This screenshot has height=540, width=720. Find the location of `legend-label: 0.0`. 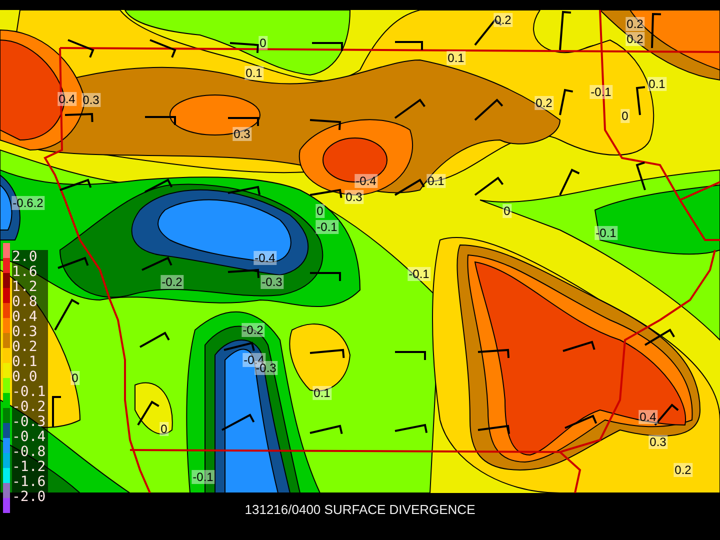

legend-label: 0.0 is located at coordinates (30, 377).